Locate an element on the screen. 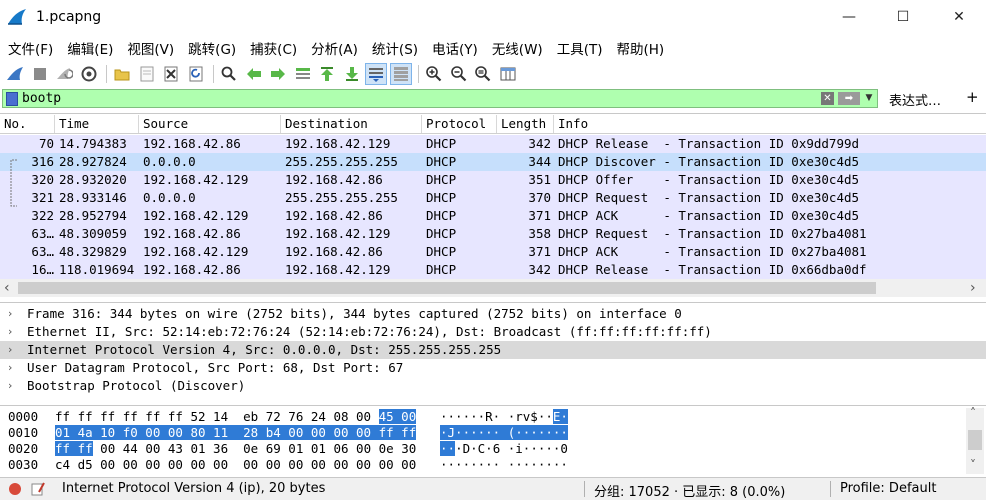 This screenshot has width=986, height=500. cell-length: 351 is located at coordinates (539, 179).